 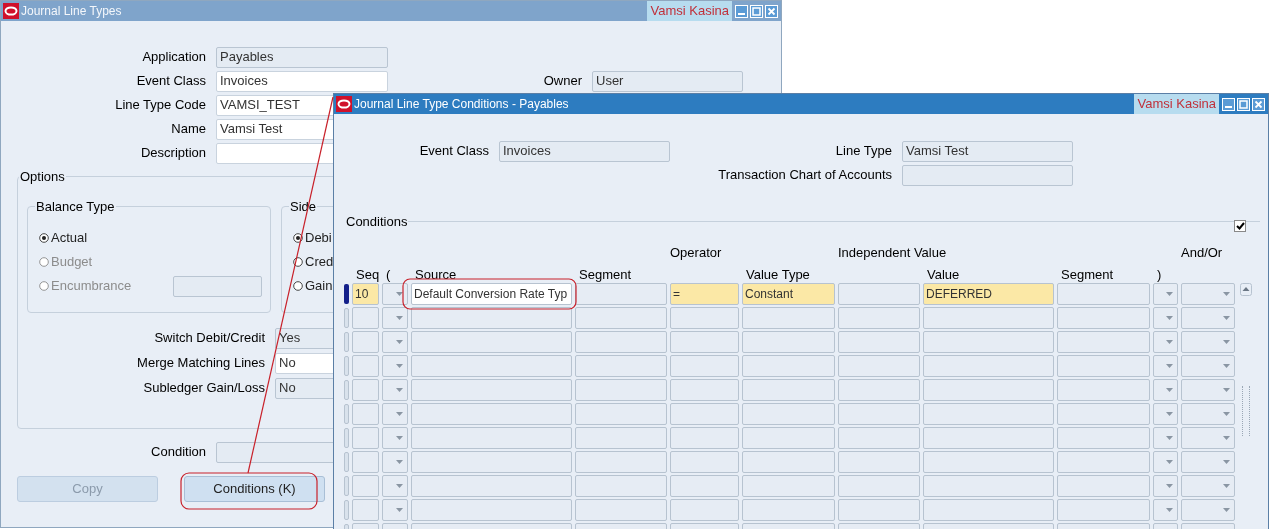 What do you see at coordinates (1245, 289) in the screenshot?
I see `scroll-up-icon` at bounding box center [1245, 289].